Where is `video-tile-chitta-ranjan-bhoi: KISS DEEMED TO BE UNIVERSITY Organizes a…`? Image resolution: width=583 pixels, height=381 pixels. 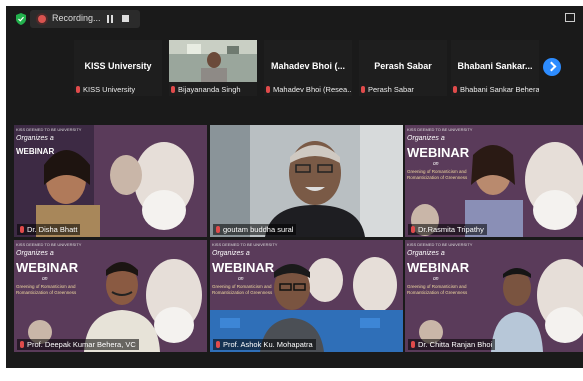 video-tile-chitta-ranjan-bhoi: KISS DEEMED TO BE UNIVERSITY Organizes a… is located at coordinates (494, 296).